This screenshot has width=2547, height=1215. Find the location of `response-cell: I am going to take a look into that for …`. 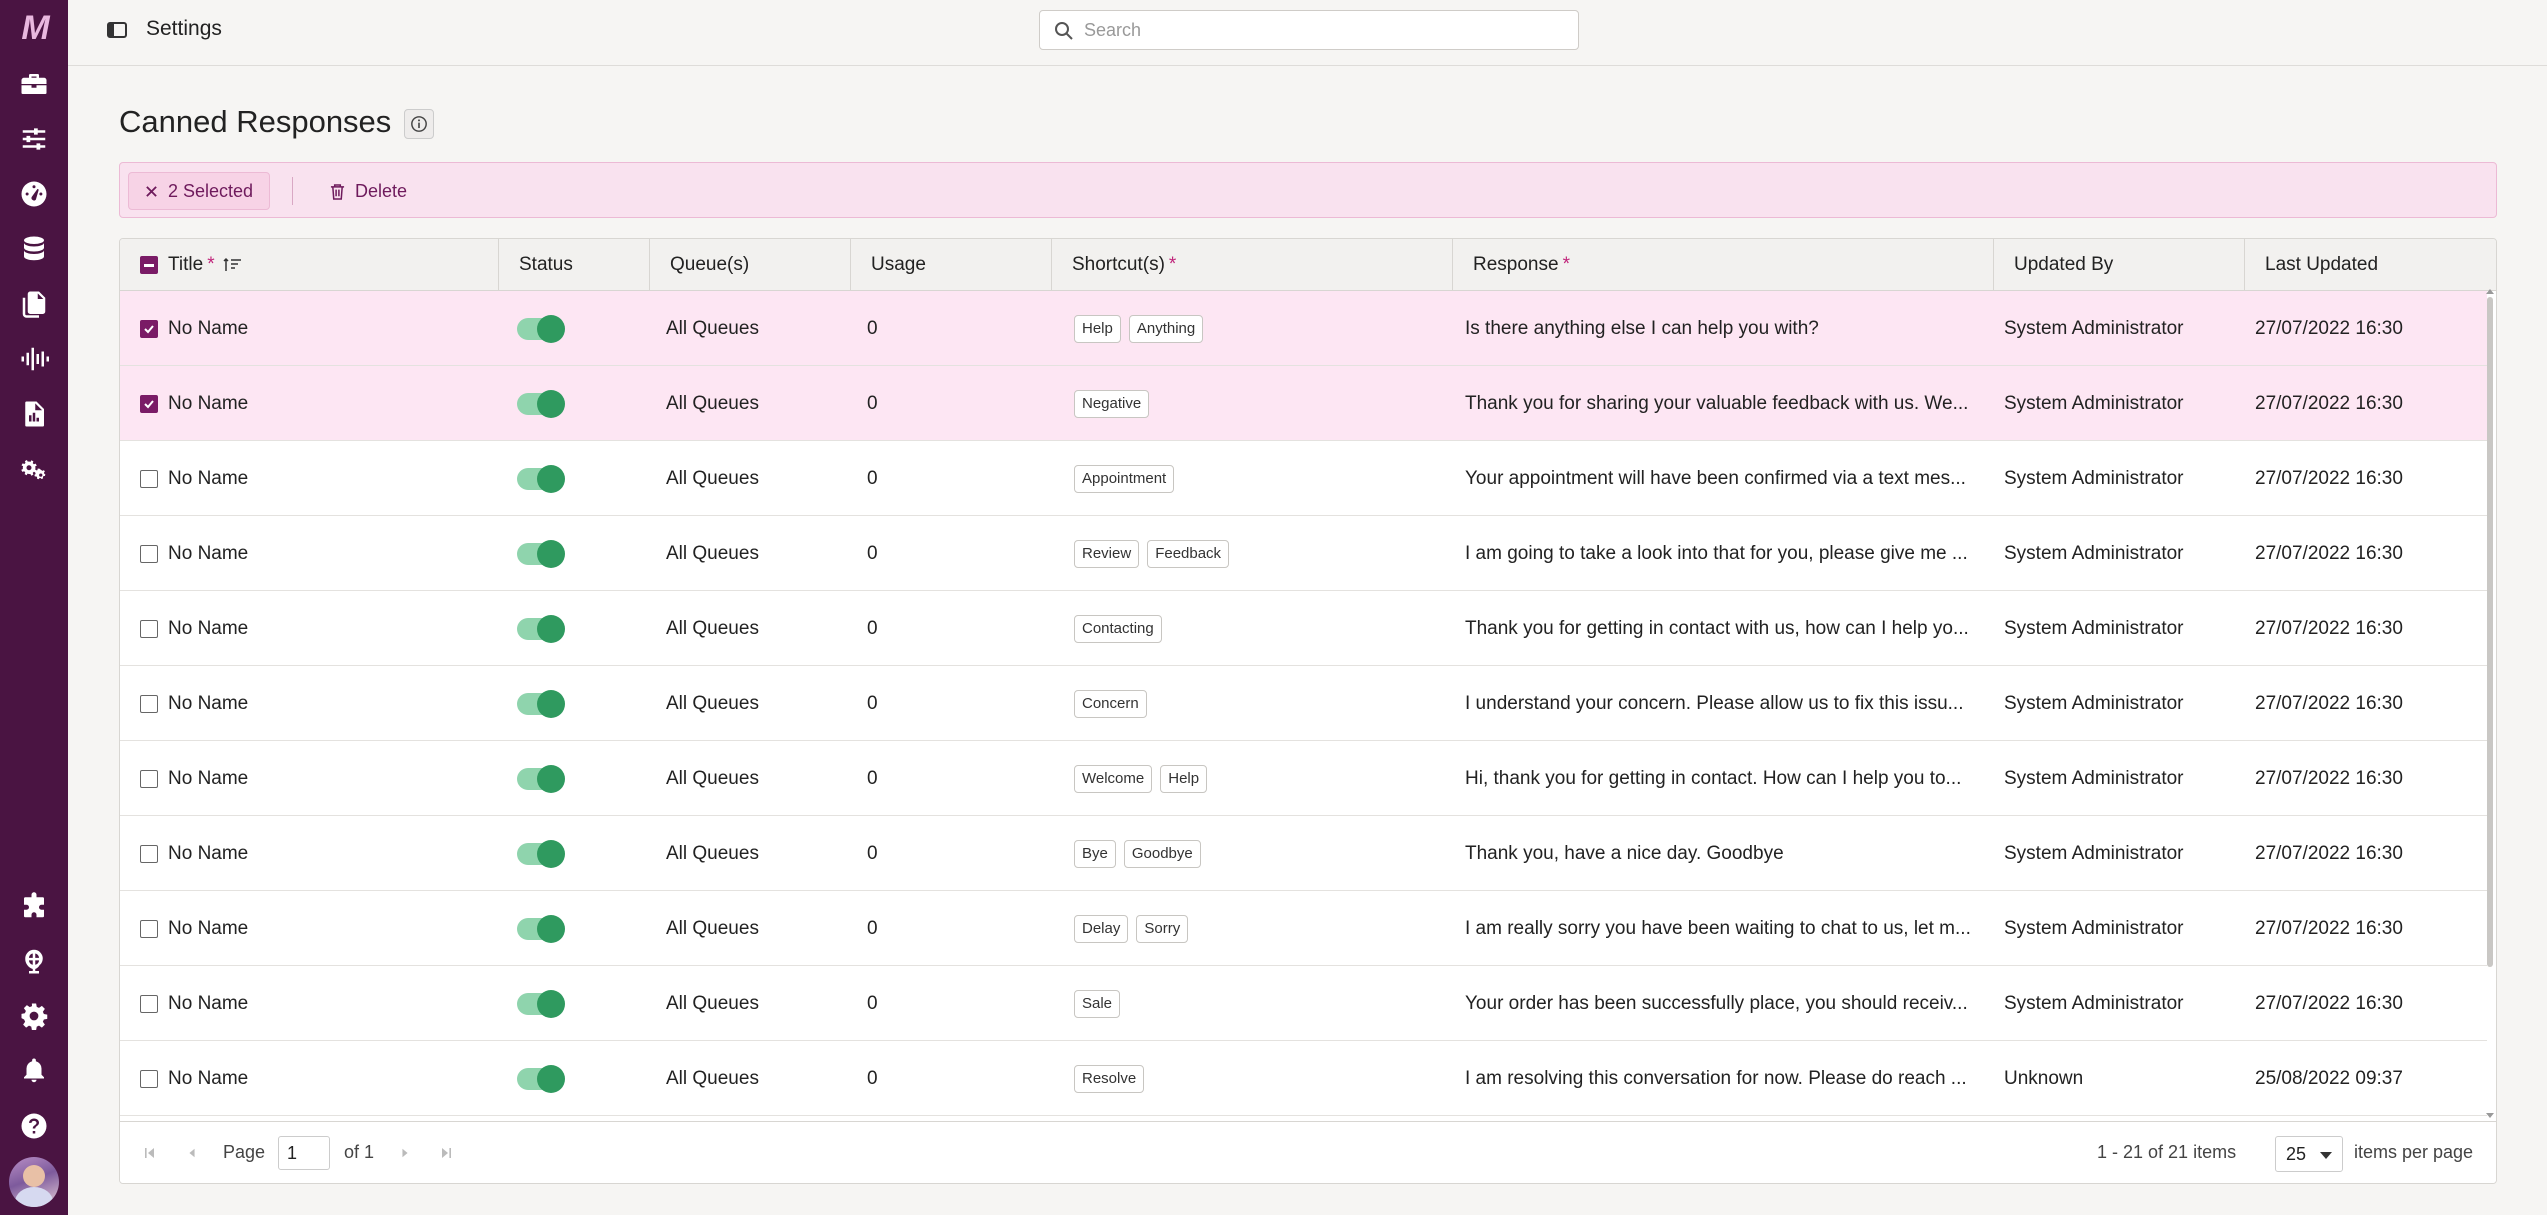

response-cell: I am going to take a look into that for … is located at coordinates (1716, 553).